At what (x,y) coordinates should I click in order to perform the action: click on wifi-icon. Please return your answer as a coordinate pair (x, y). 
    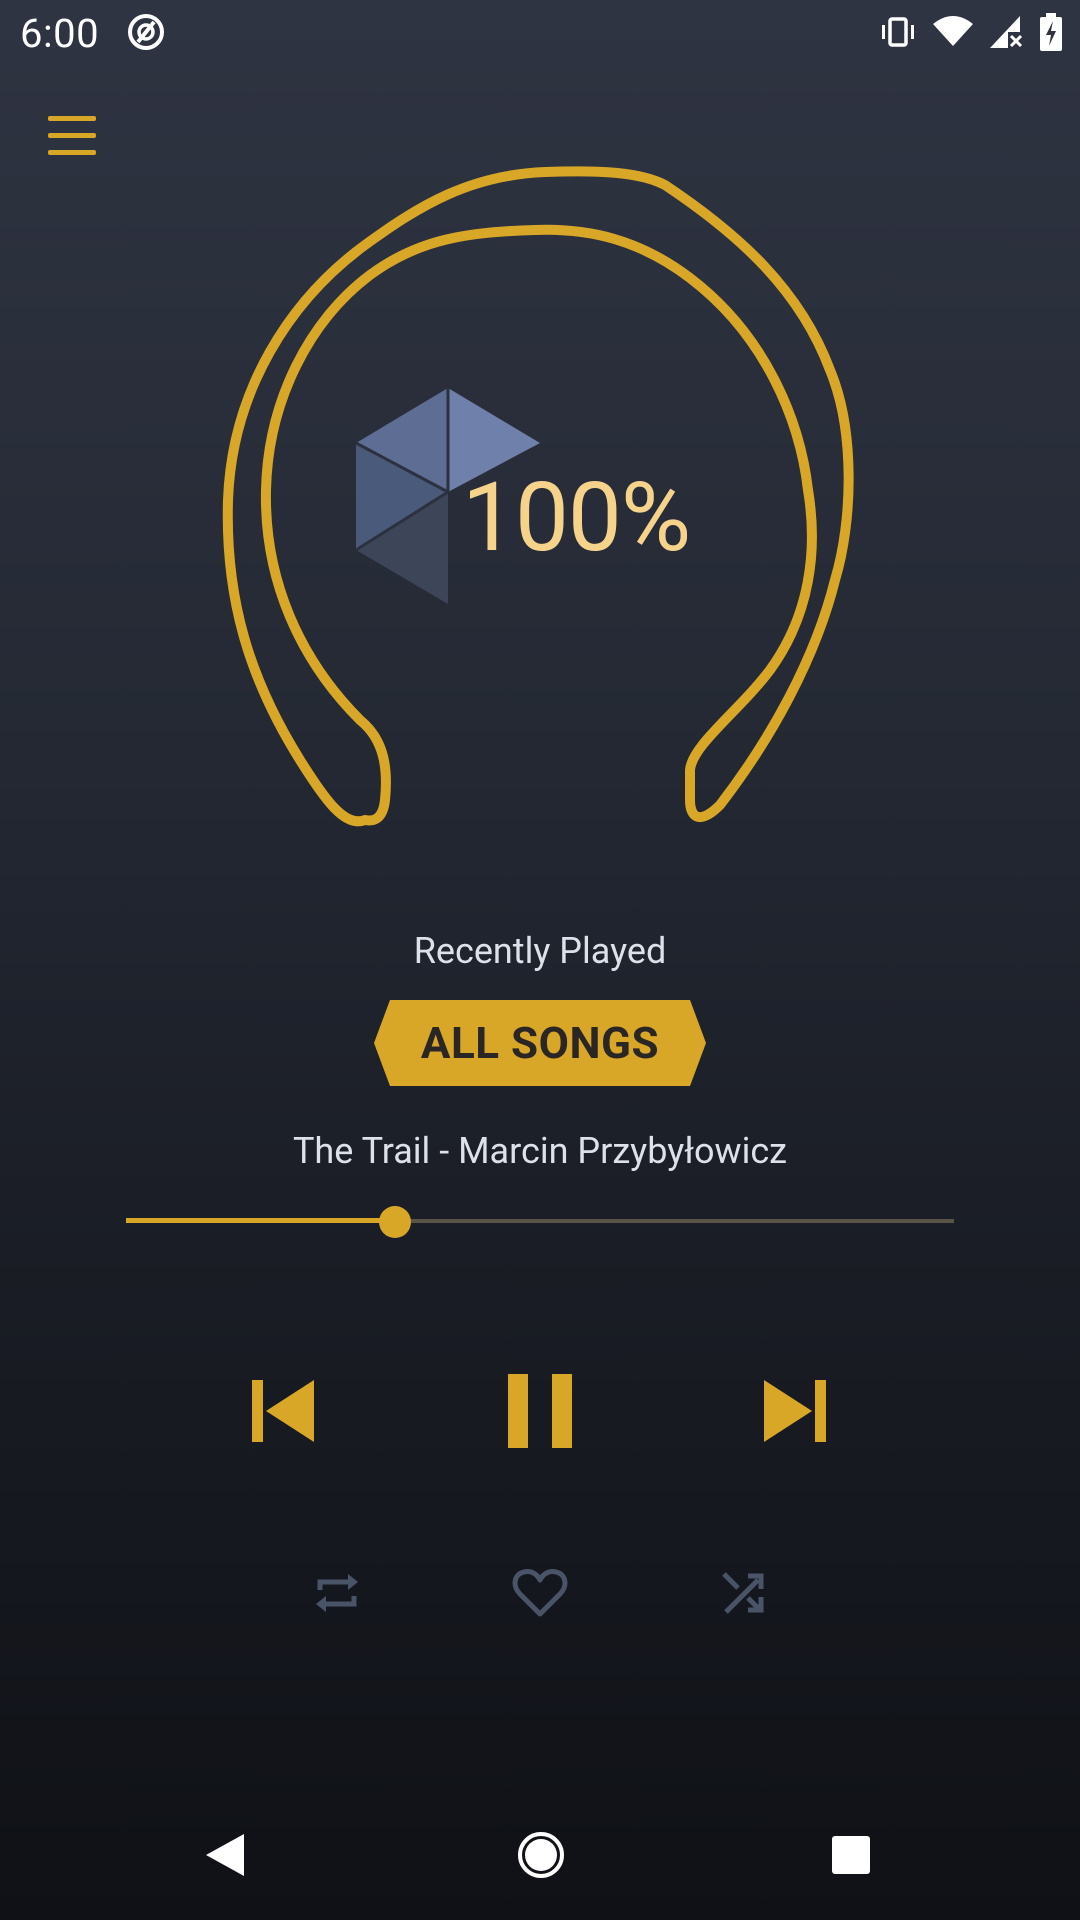
    Looking at the image, I should click on (953, 31).